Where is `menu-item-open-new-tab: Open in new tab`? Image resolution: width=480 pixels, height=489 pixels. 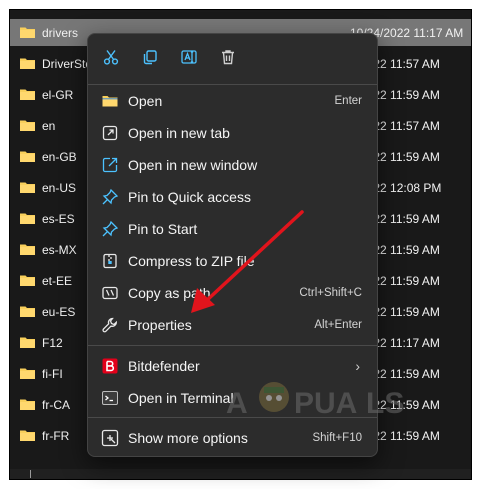 menu-item-open-new-tab: Open in new tab is located at coordinates (233, 133).